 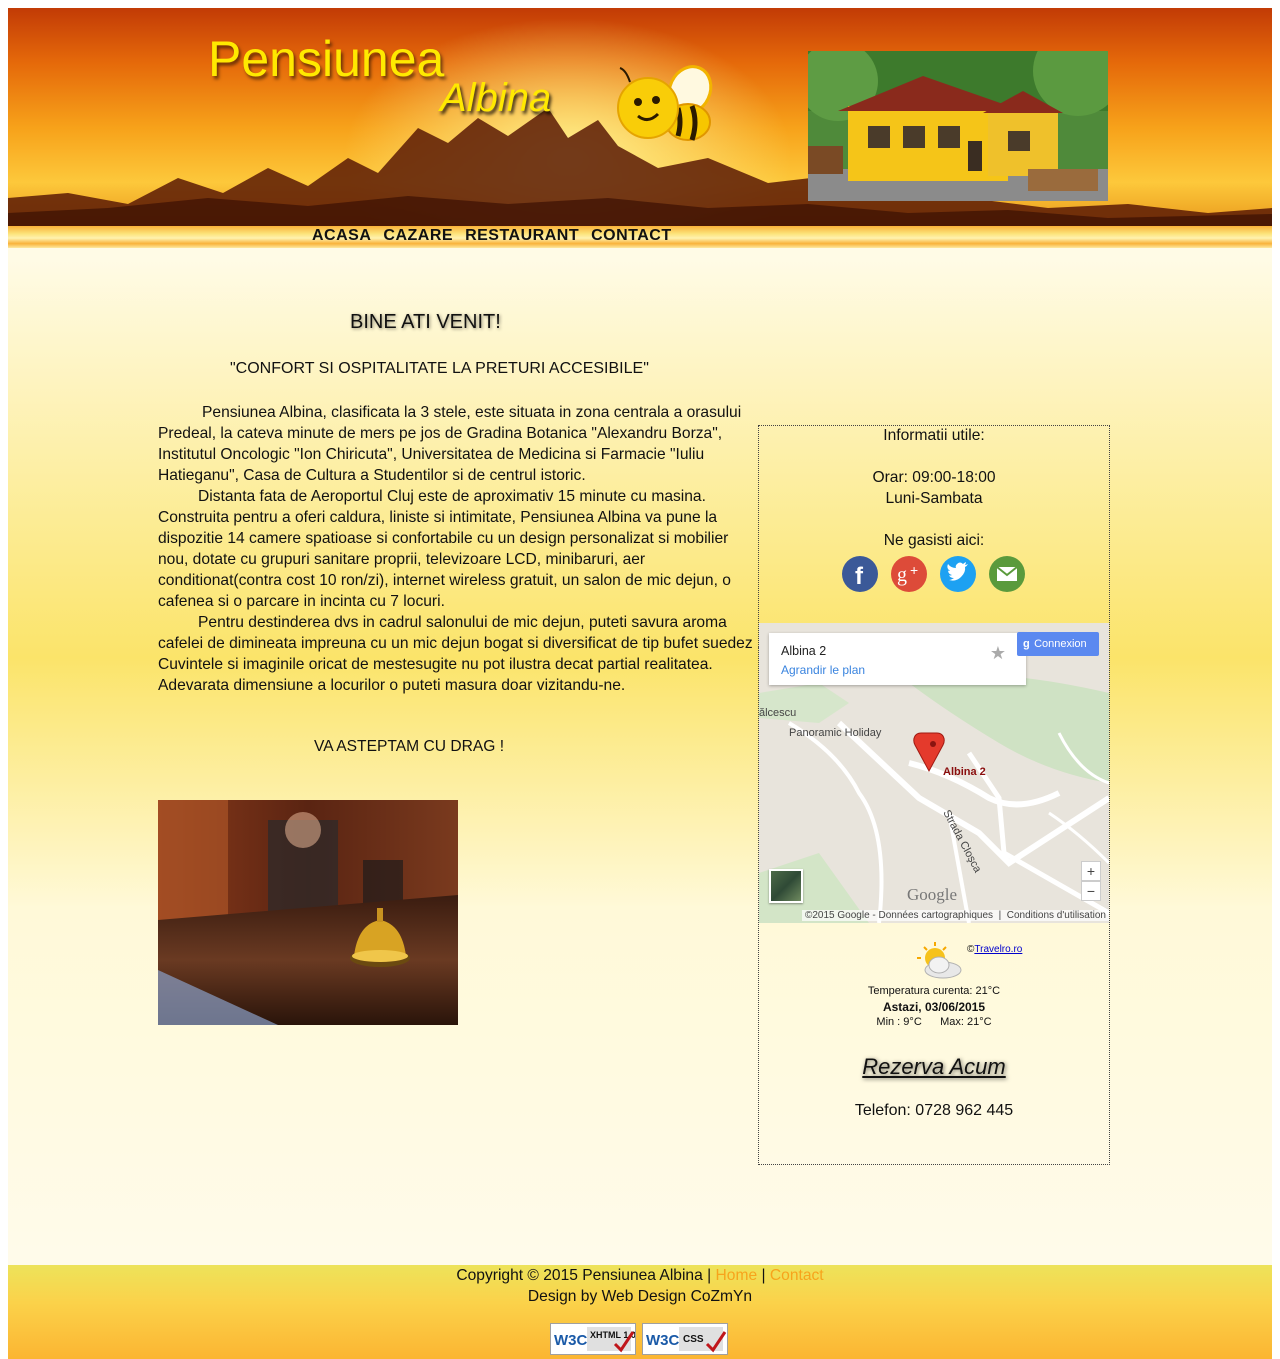 I want to click on opening-hours: Orar: 09:00-18:00, so click(x=934, y=477).